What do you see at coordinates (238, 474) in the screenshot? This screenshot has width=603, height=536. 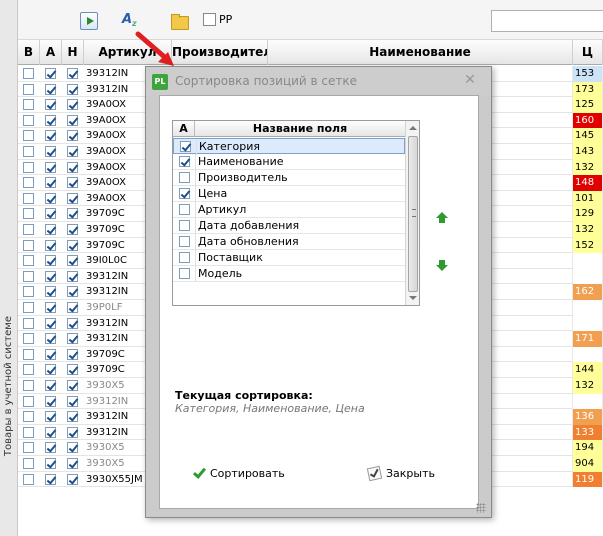 I see `sort-button: Сортировать` at bounding box center [238, 474].